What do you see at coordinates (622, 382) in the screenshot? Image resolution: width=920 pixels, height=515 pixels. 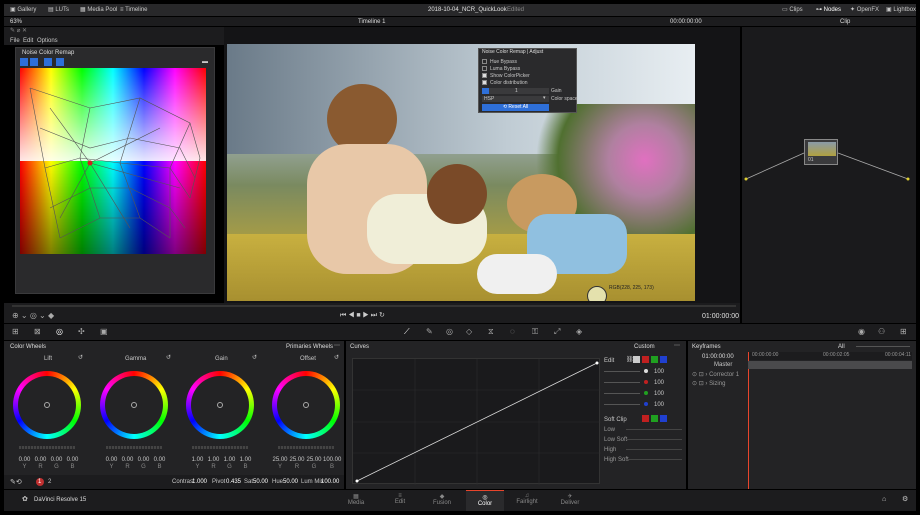 I see `intensity-r-slider` at bounding box center [622, 382].